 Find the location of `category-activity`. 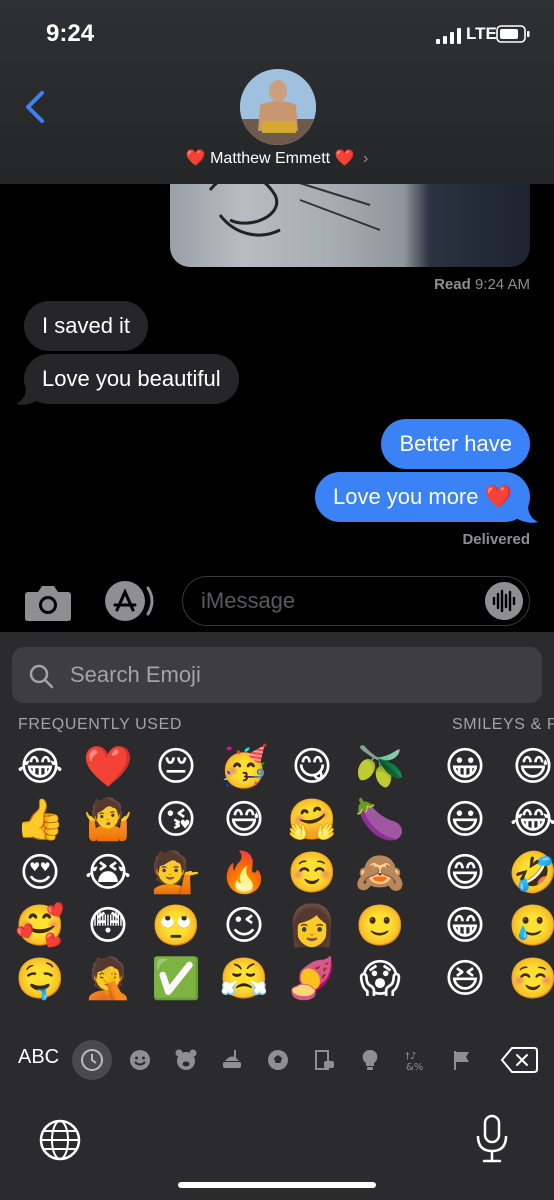

category-activity is located at coordinates (278, 1060).